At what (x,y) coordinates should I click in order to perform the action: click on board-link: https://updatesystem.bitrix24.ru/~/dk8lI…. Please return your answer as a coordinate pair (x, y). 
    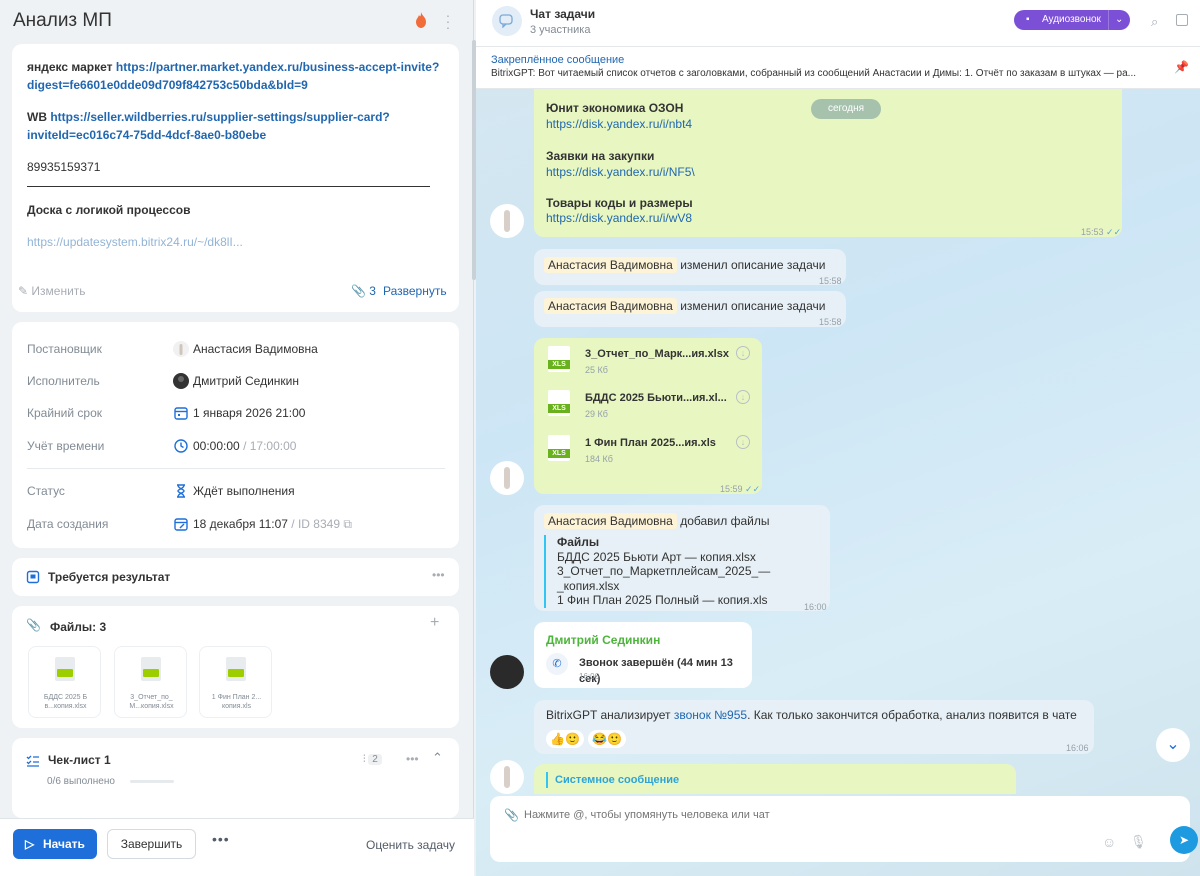
    Looking at the image, I should click on (135, 242).